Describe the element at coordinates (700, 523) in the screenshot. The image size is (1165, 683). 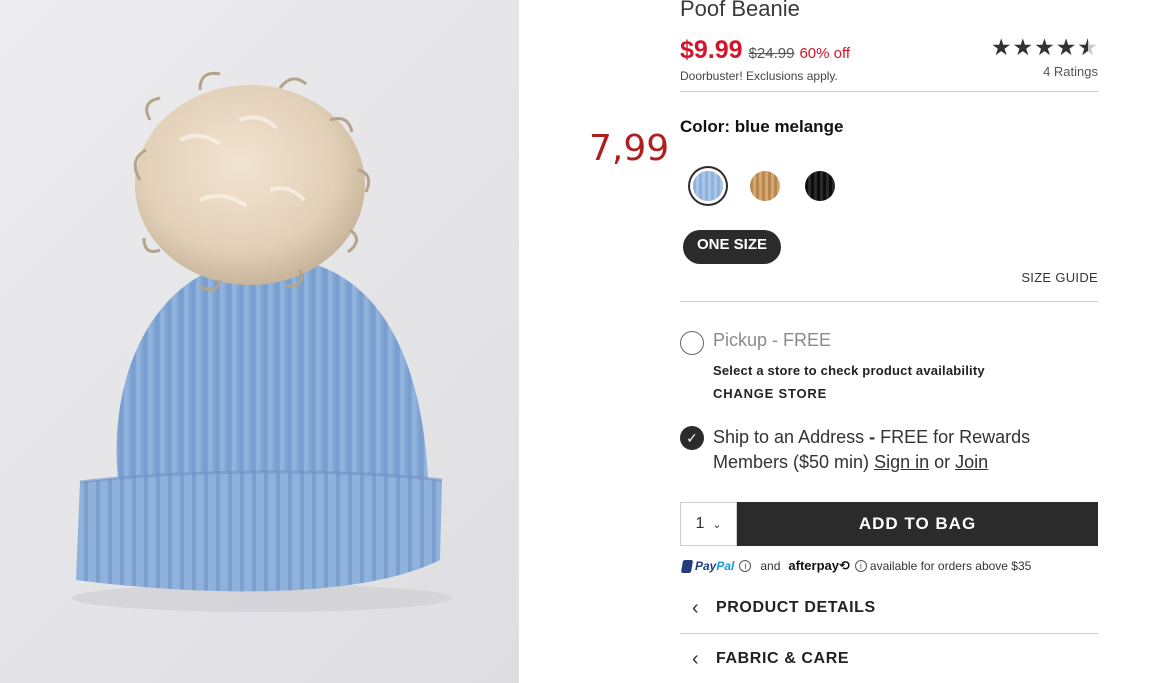
I see `quantity-value: 1` at that location.